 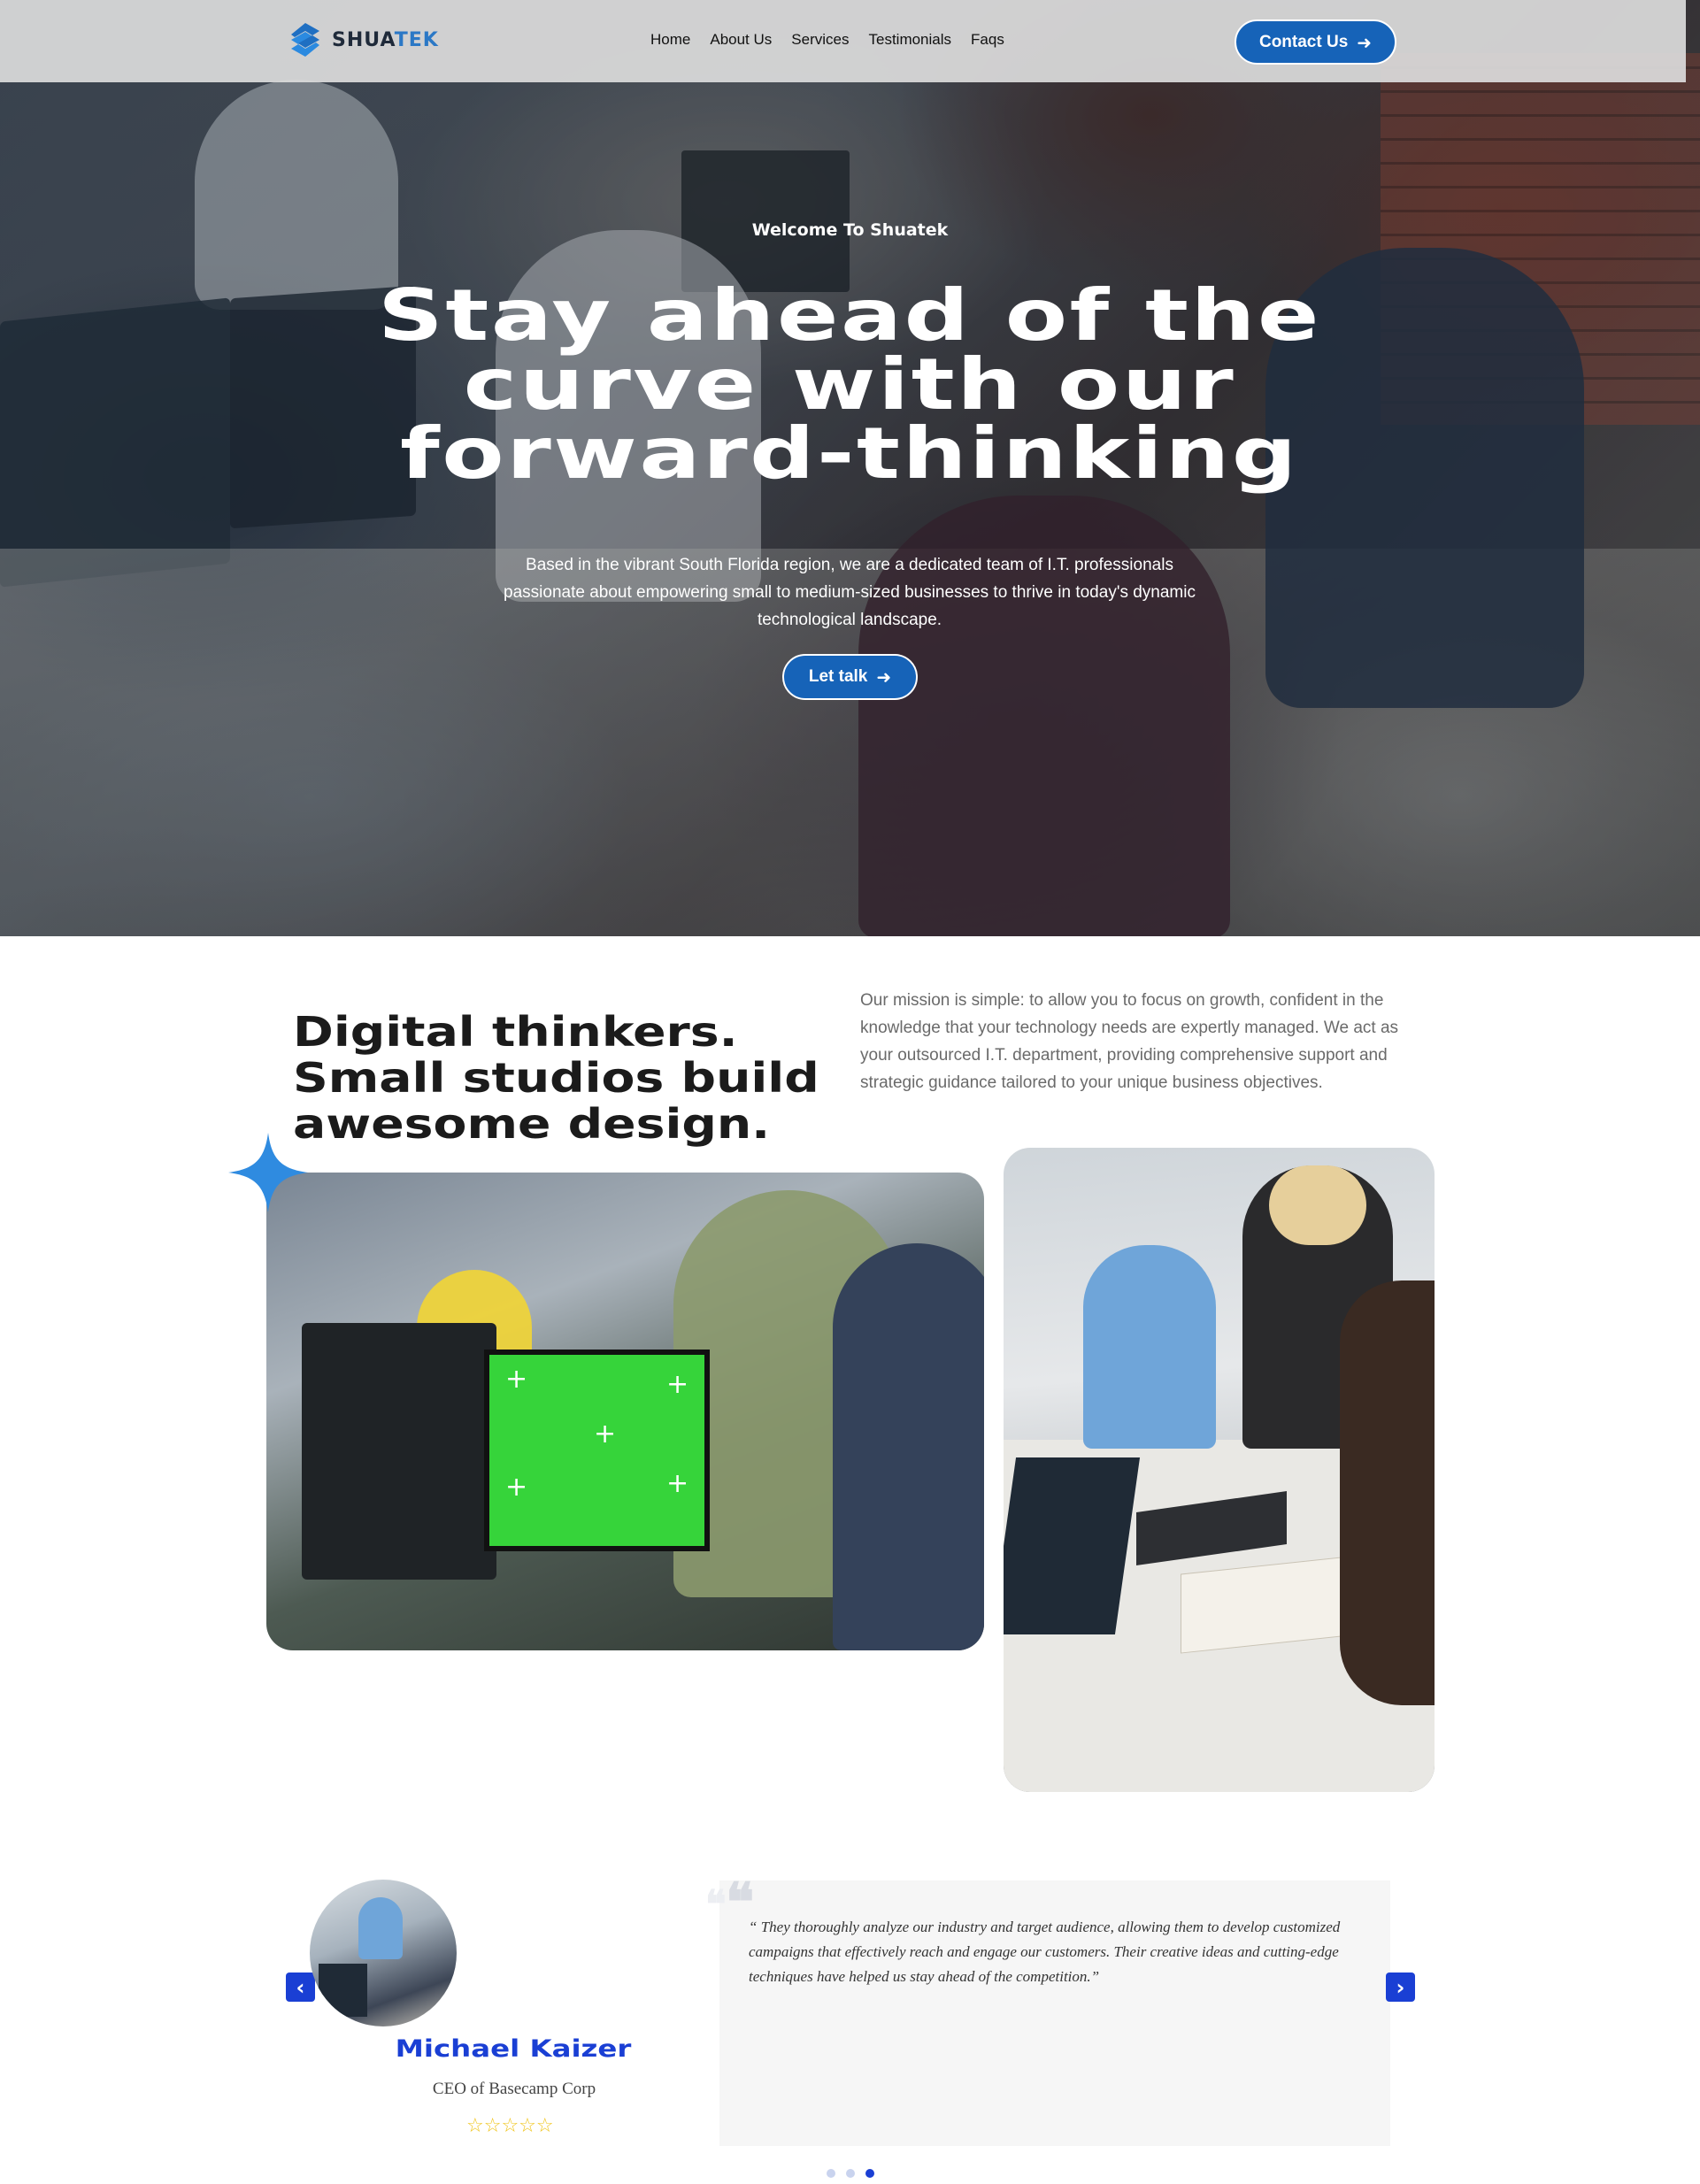 I want to click on logo-text: SHUATEK, so click(x=385, y=39).